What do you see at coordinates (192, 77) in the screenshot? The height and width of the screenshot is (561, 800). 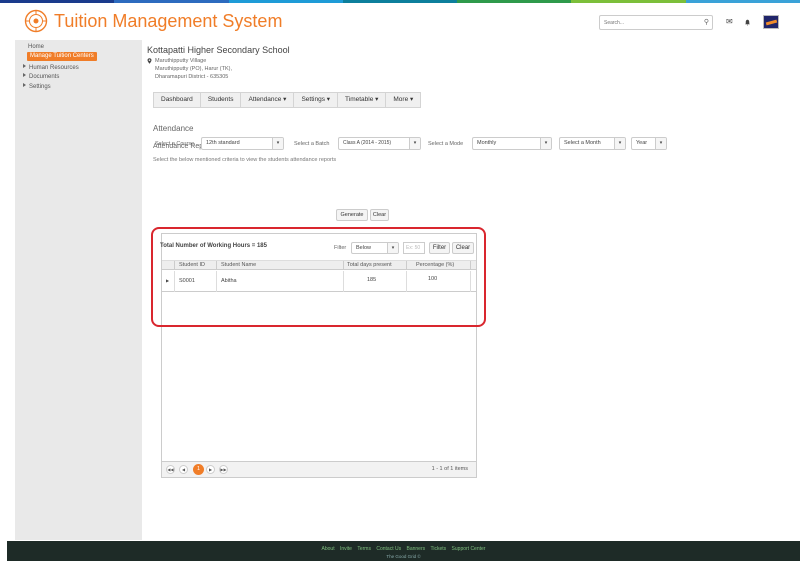 I see `address-line: Dharamapuri District - 635305` at bounding box center [192, 77].